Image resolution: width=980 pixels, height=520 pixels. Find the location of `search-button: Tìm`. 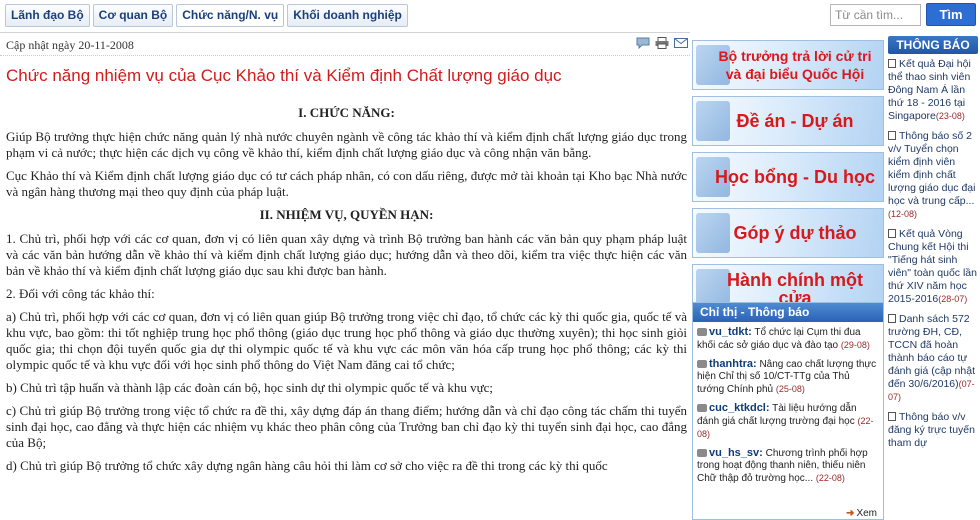

search-button: Tìm is located at coordinates (951, 14).